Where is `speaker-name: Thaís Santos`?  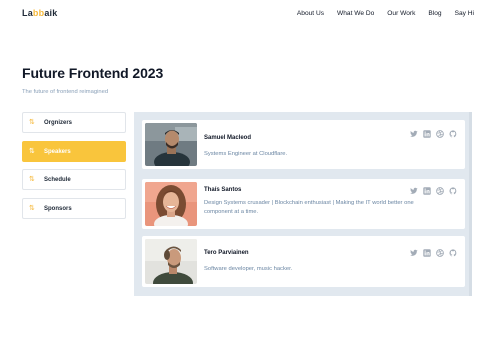 speaker-name: Thaís Santos is located at coordinates (223, 190).